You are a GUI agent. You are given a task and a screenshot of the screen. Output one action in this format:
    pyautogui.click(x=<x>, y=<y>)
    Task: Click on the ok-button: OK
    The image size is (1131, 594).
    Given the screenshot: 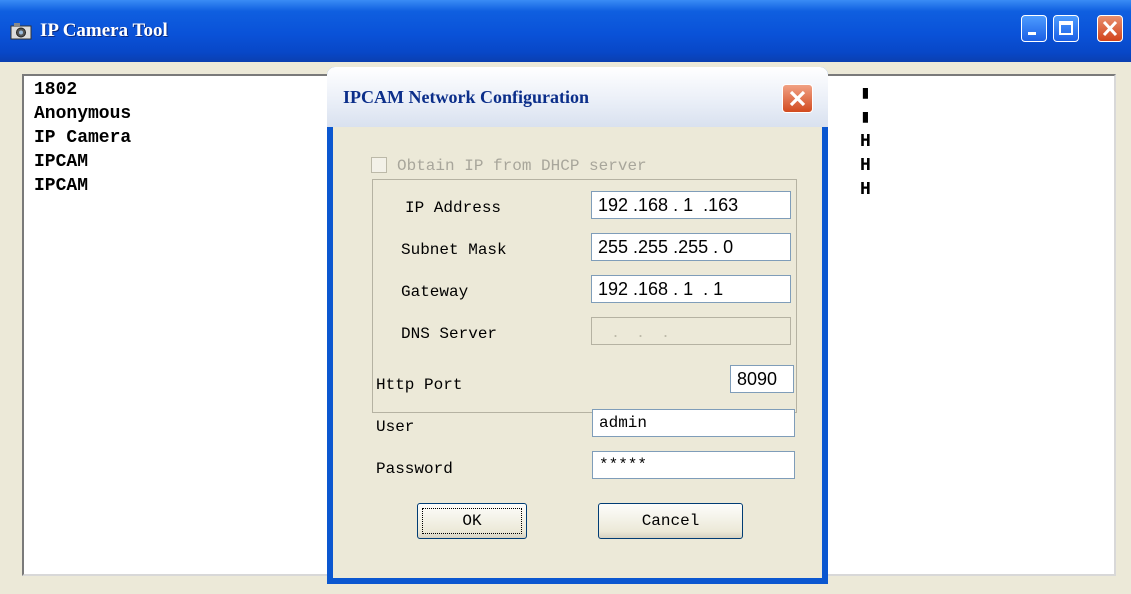 What is the action you would take?
    pyautogui.click(x=472, y=521)
    